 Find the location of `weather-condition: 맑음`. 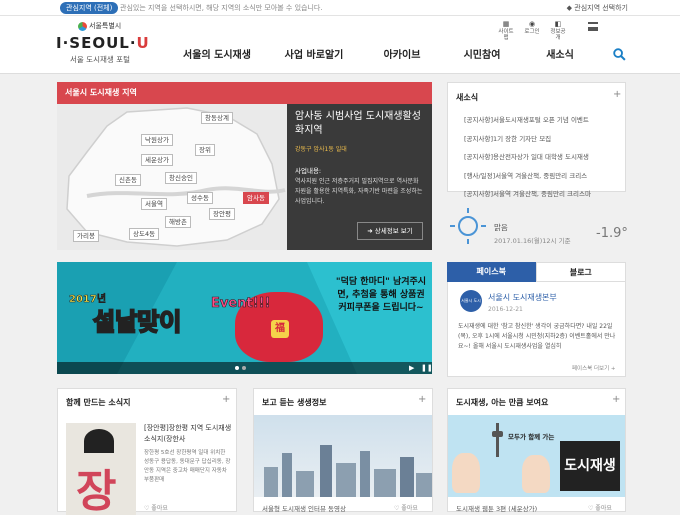

weather-condition: 맑음 is located at coordinates (501, 227).